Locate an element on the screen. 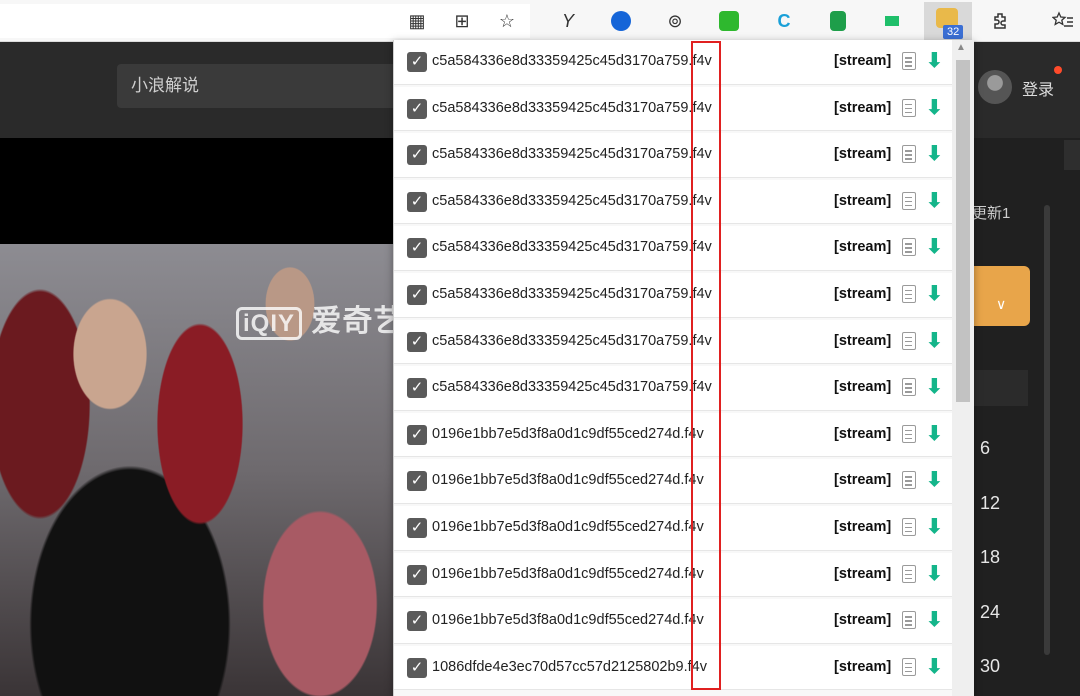 The image size is (1080, 696). panel-scrollbar is located at coordinates (1047, 430).